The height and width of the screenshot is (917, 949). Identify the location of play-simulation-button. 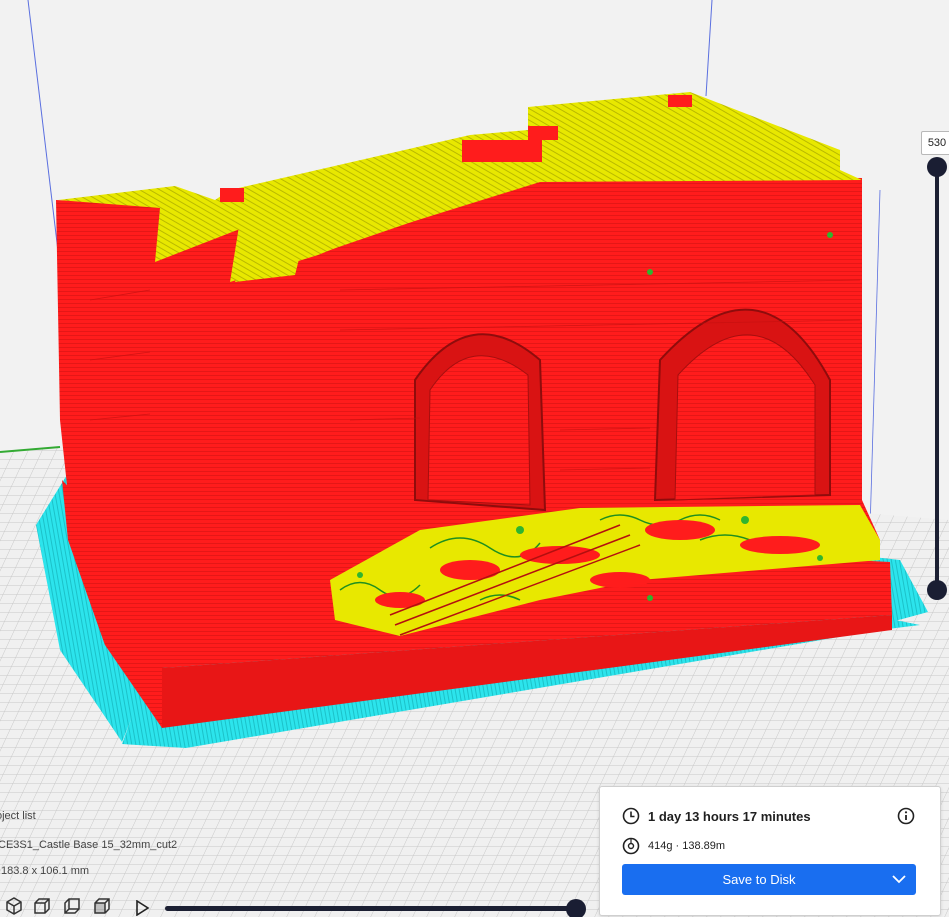
(142, 908).